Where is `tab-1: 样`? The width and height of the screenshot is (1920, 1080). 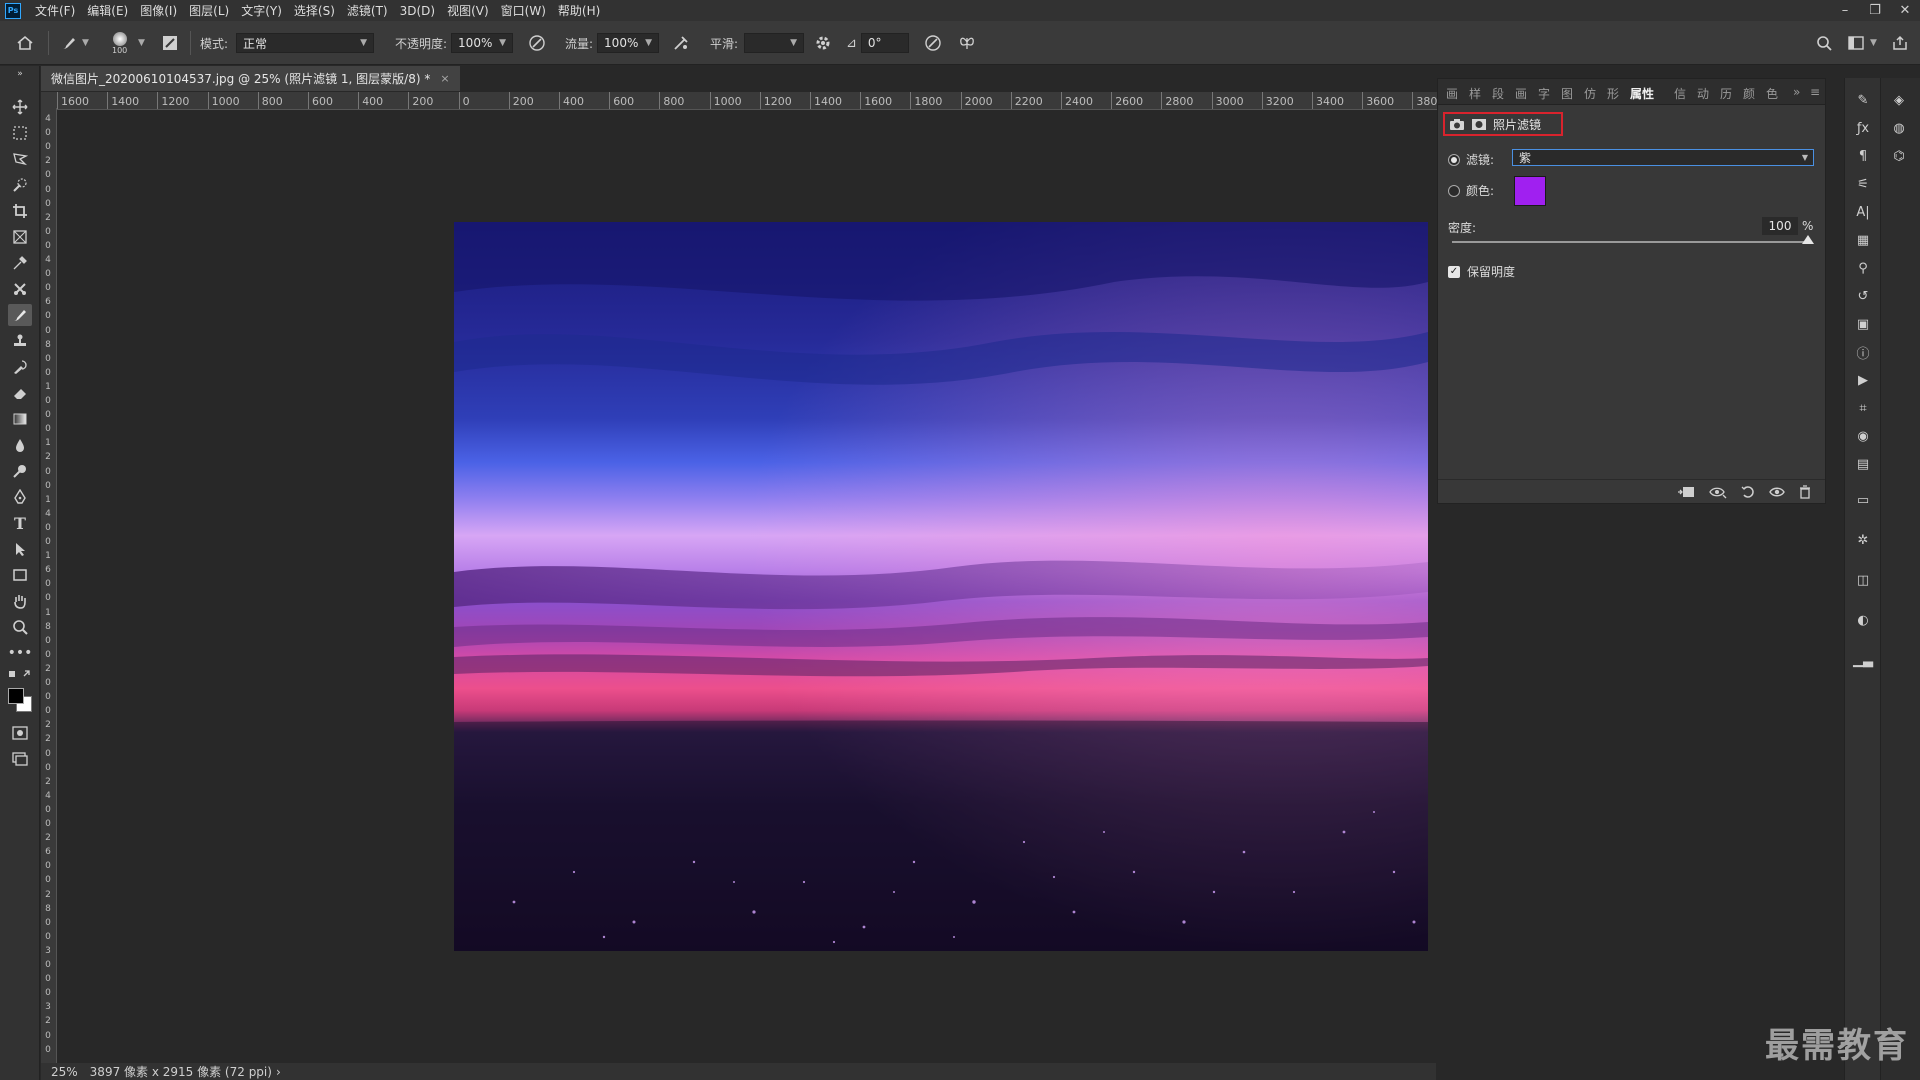
tab-1: 样 is located at coordinates (1475, 93).